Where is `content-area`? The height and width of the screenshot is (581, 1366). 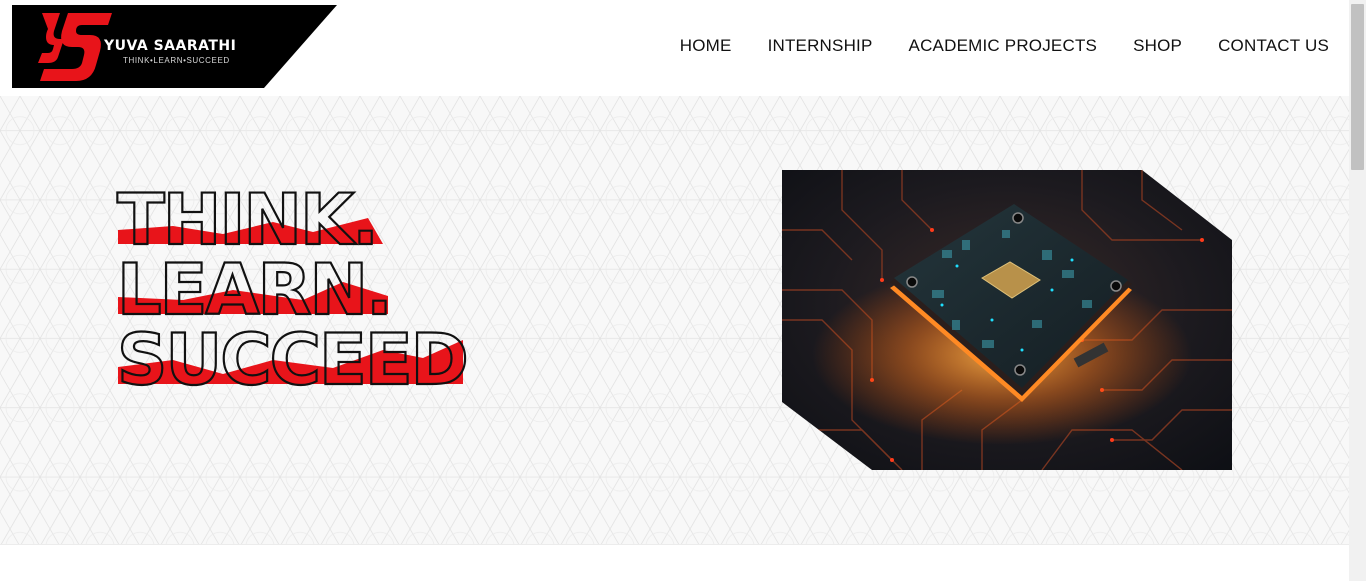
content-area is located at coordinates (674, 562).